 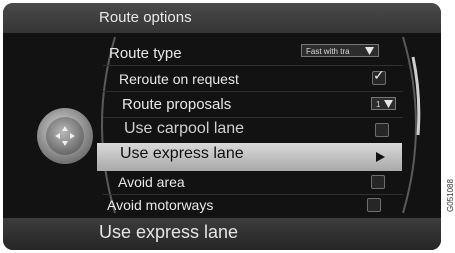 What do you see at coordinates (184, 128) in the screenshot?
I see `carpool-label: Use carpool lane` at bounding box center [184, 128].